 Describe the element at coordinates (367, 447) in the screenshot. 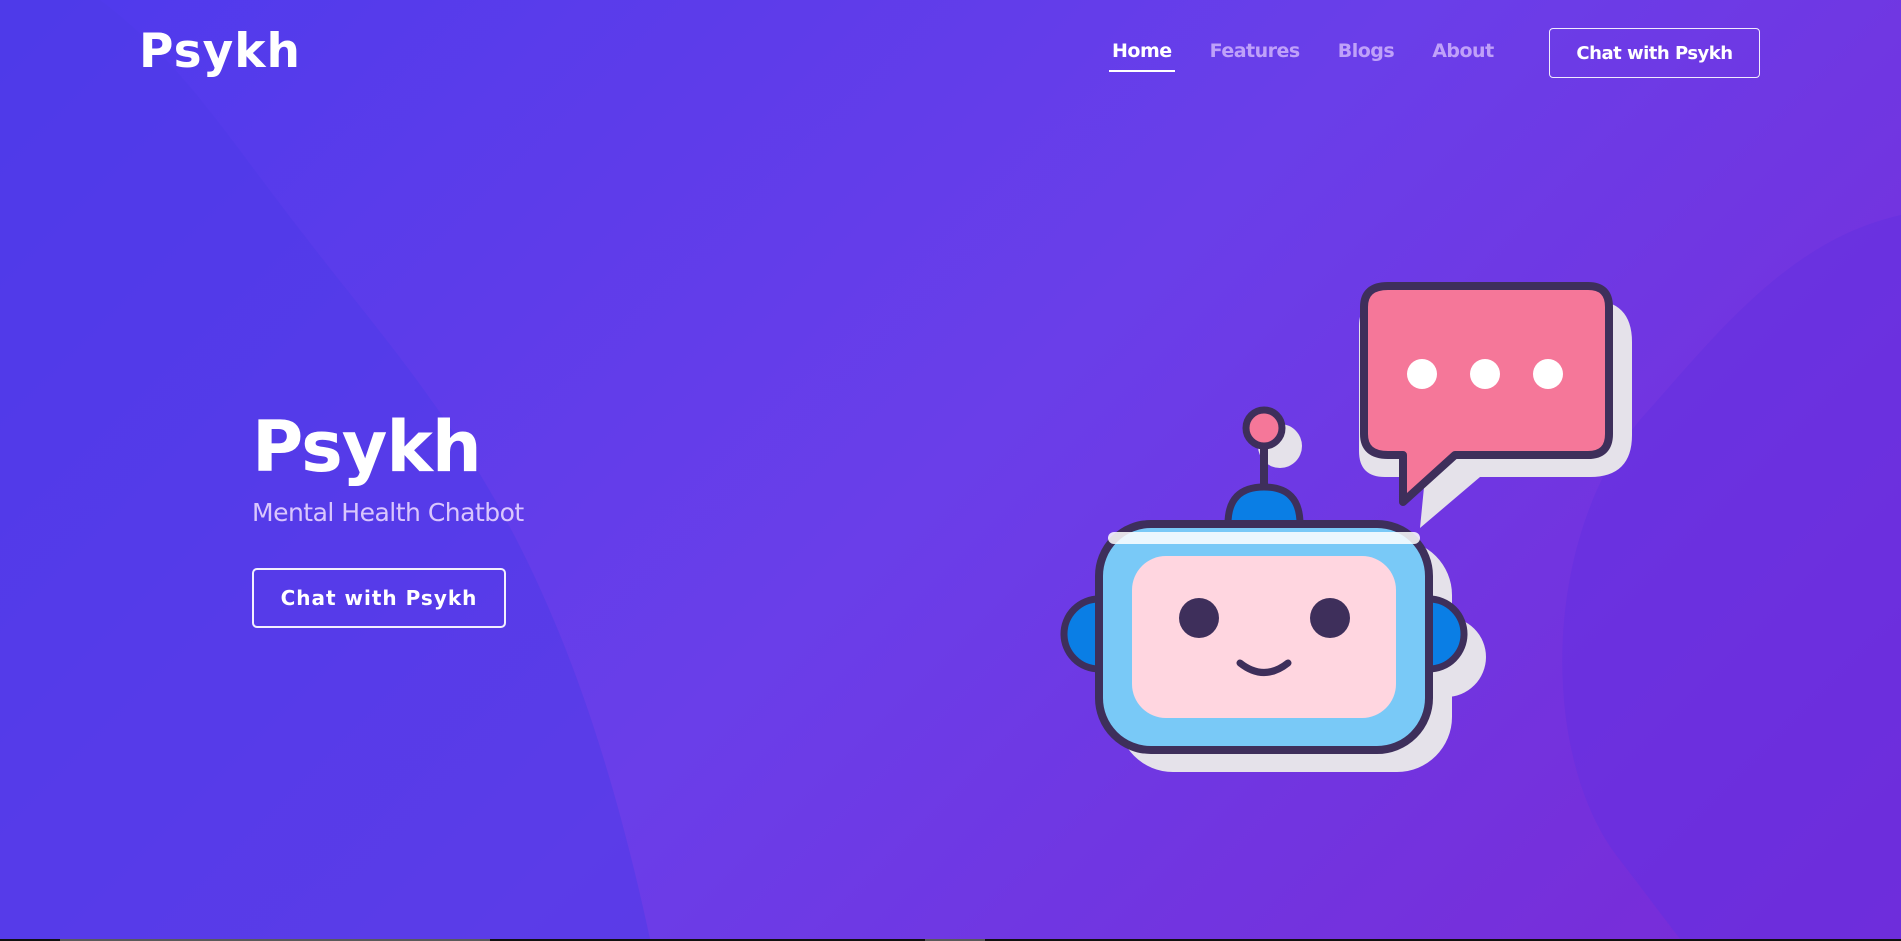

I see `hero-title: Psykh` at that location.